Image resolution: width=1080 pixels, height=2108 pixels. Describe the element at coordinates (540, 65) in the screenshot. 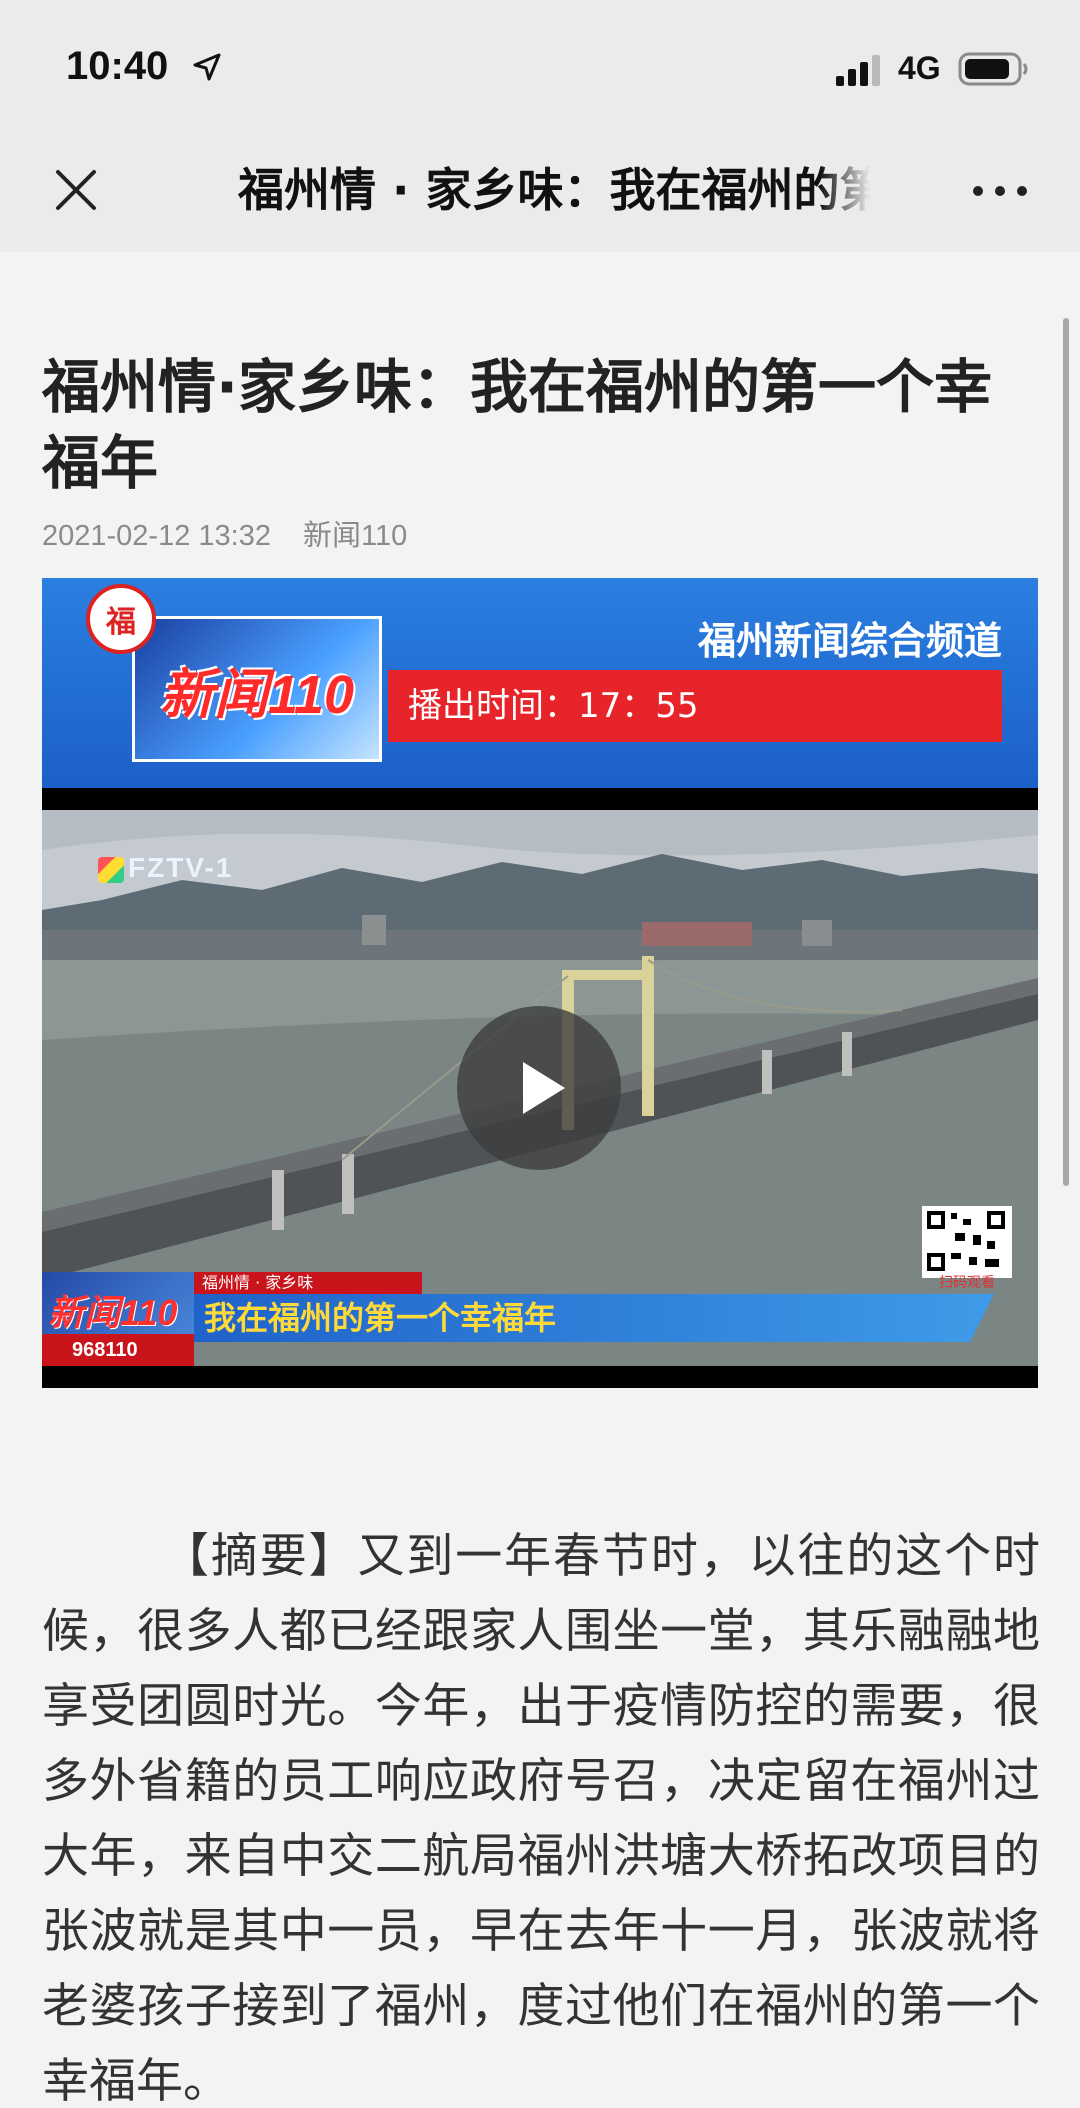

I see `status-bar: 10:40 4G` at that location.